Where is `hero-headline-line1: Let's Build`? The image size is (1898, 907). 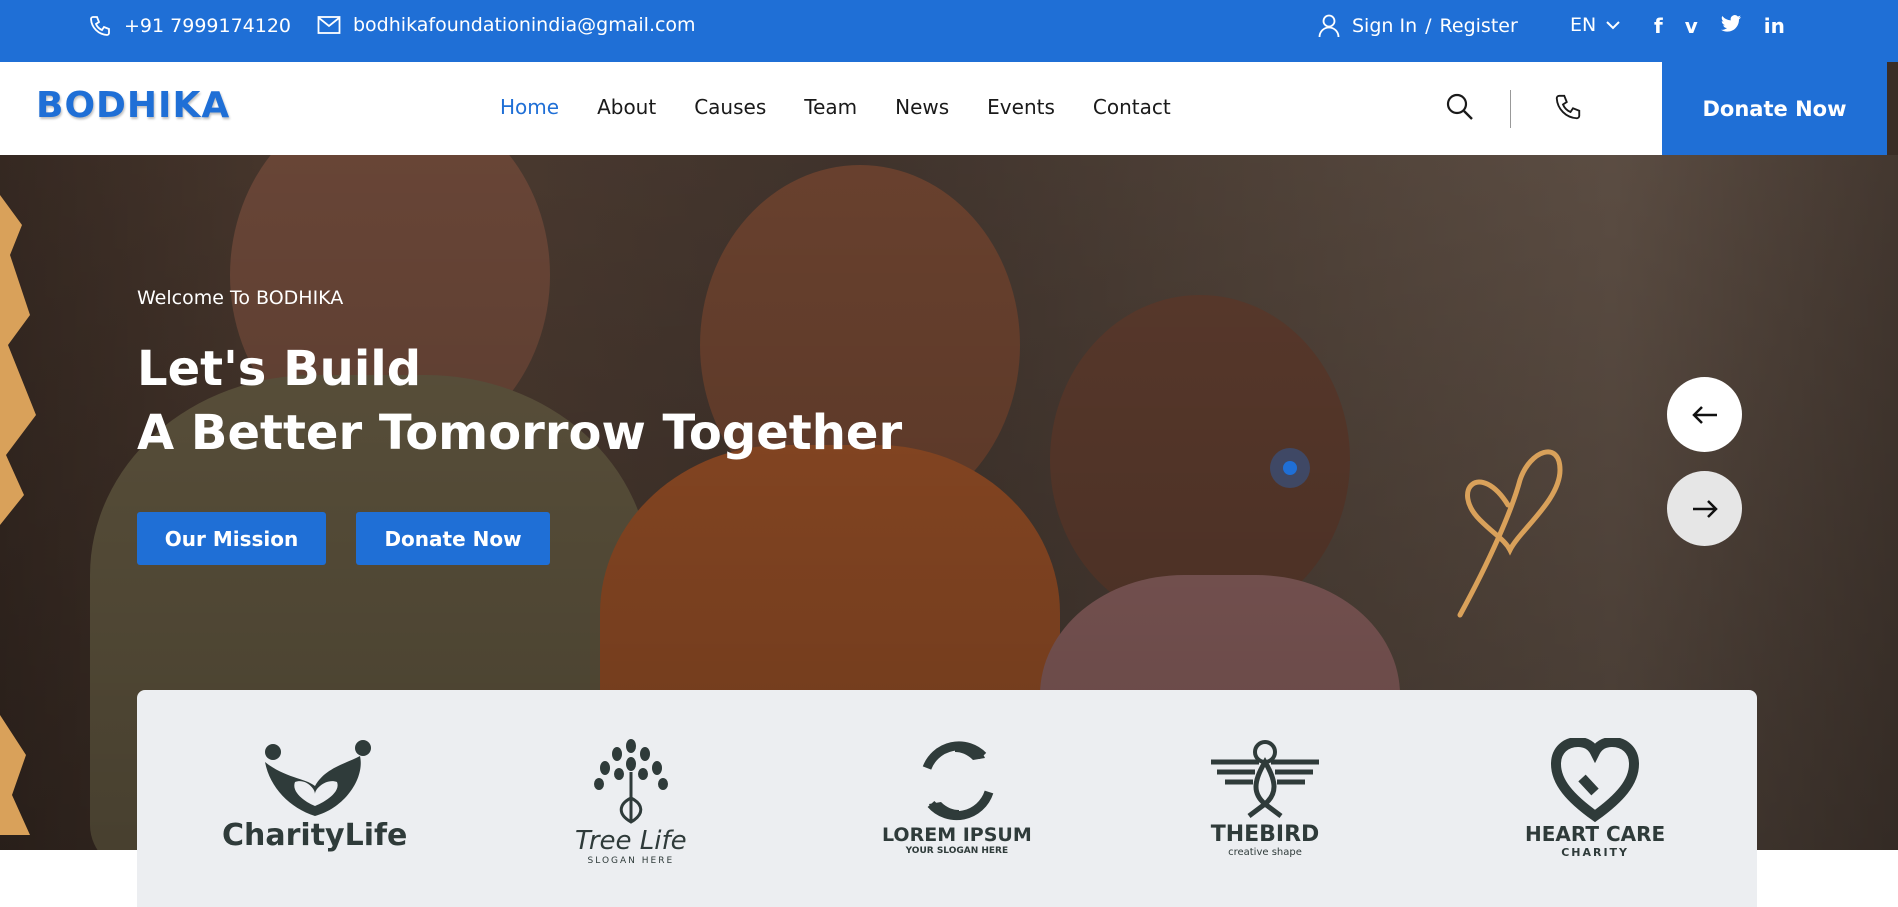
hero-headline-line1: Let's Build is located at coordinates (279, 369).